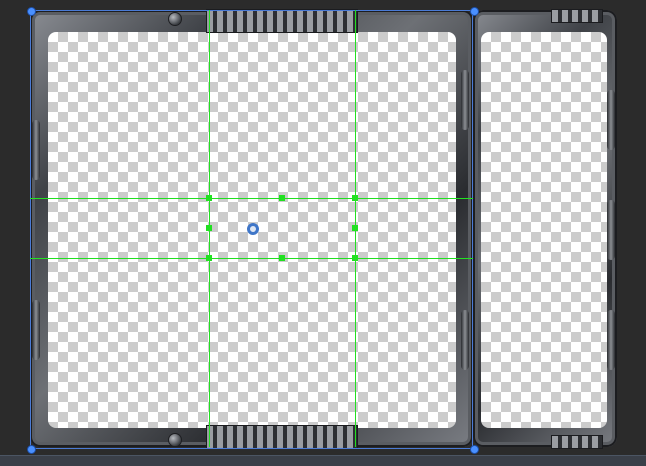 The width and height of the screenshot is (646, 466). Describe the element at coordinates (251, 198) in the screenshot. I see `slice-guide-top` at that location.